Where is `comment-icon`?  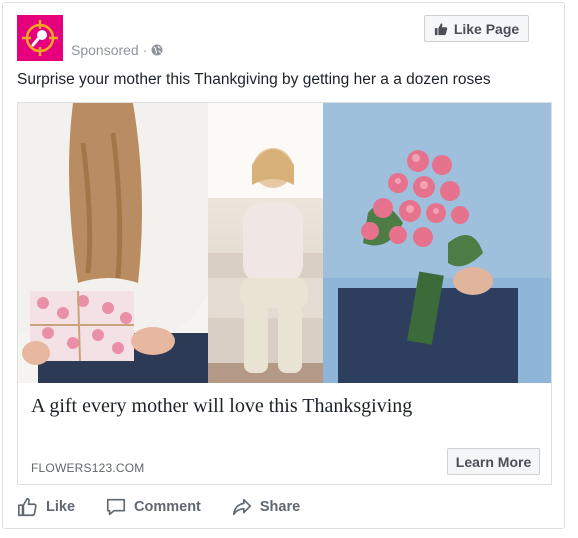
comment-icon is located at coordinates (116, 507).